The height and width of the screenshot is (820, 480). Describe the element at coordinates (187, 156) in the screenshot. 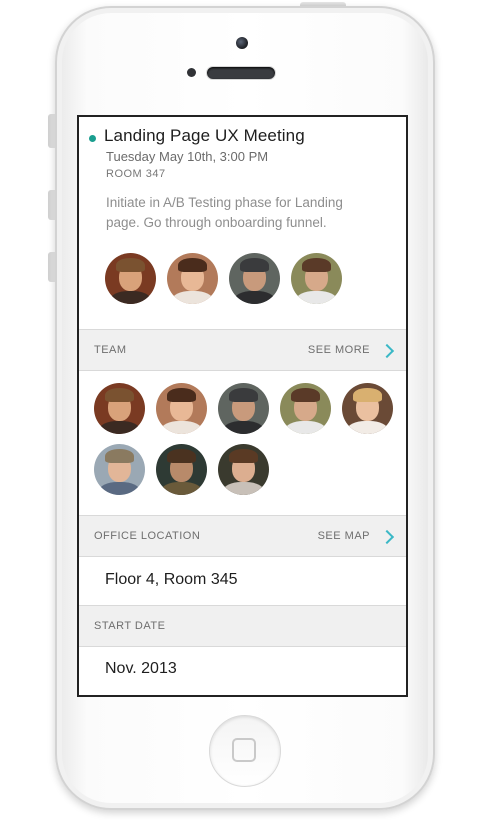

I see `meeting-datetime: Tuesday May 10th, 3:00 PM` at that location.